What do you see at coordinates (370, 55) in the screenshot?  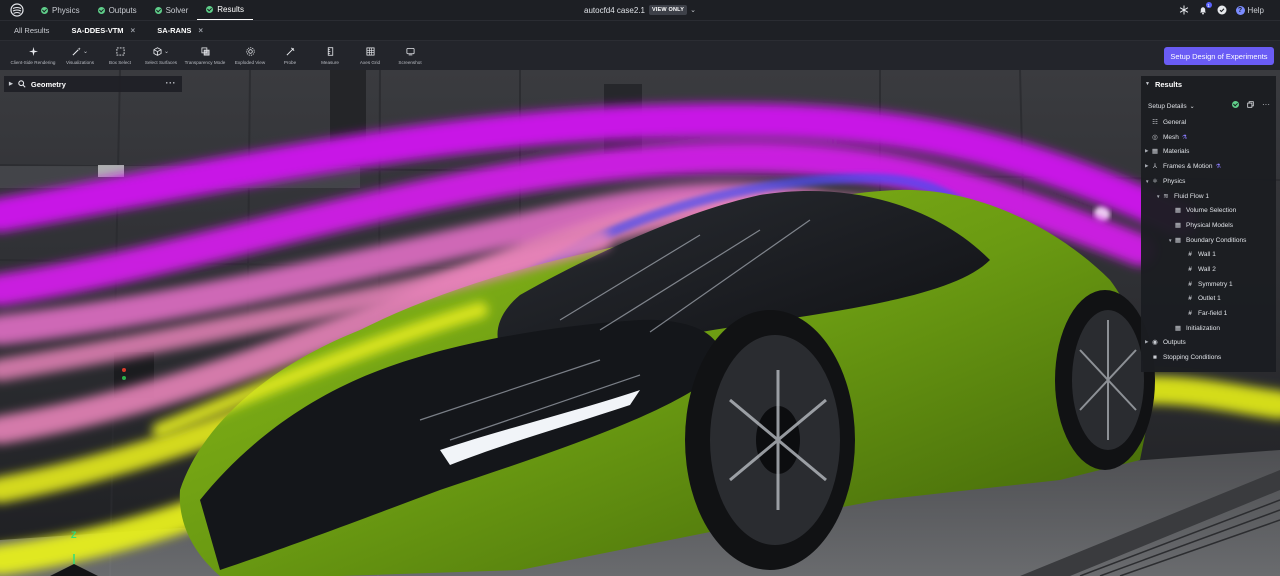 I see `tool-axes-grid: Axes Grid` at bounding box center [370, 55].